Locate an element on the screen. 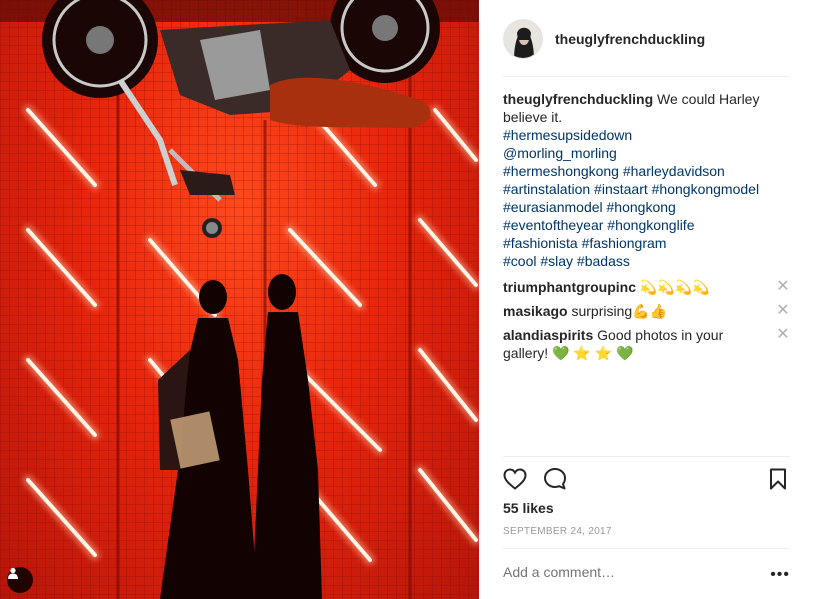  avatar is located at coordinates (523, 39).